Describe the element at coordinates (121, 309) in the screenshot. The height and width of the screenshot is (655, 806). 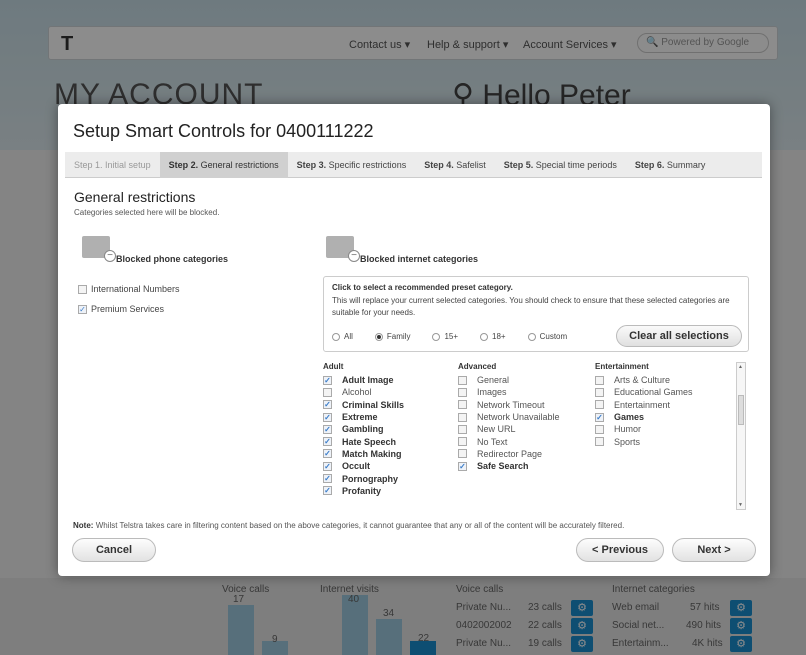
I see `phone-category-premium: ✓ Premium Services` at that location.